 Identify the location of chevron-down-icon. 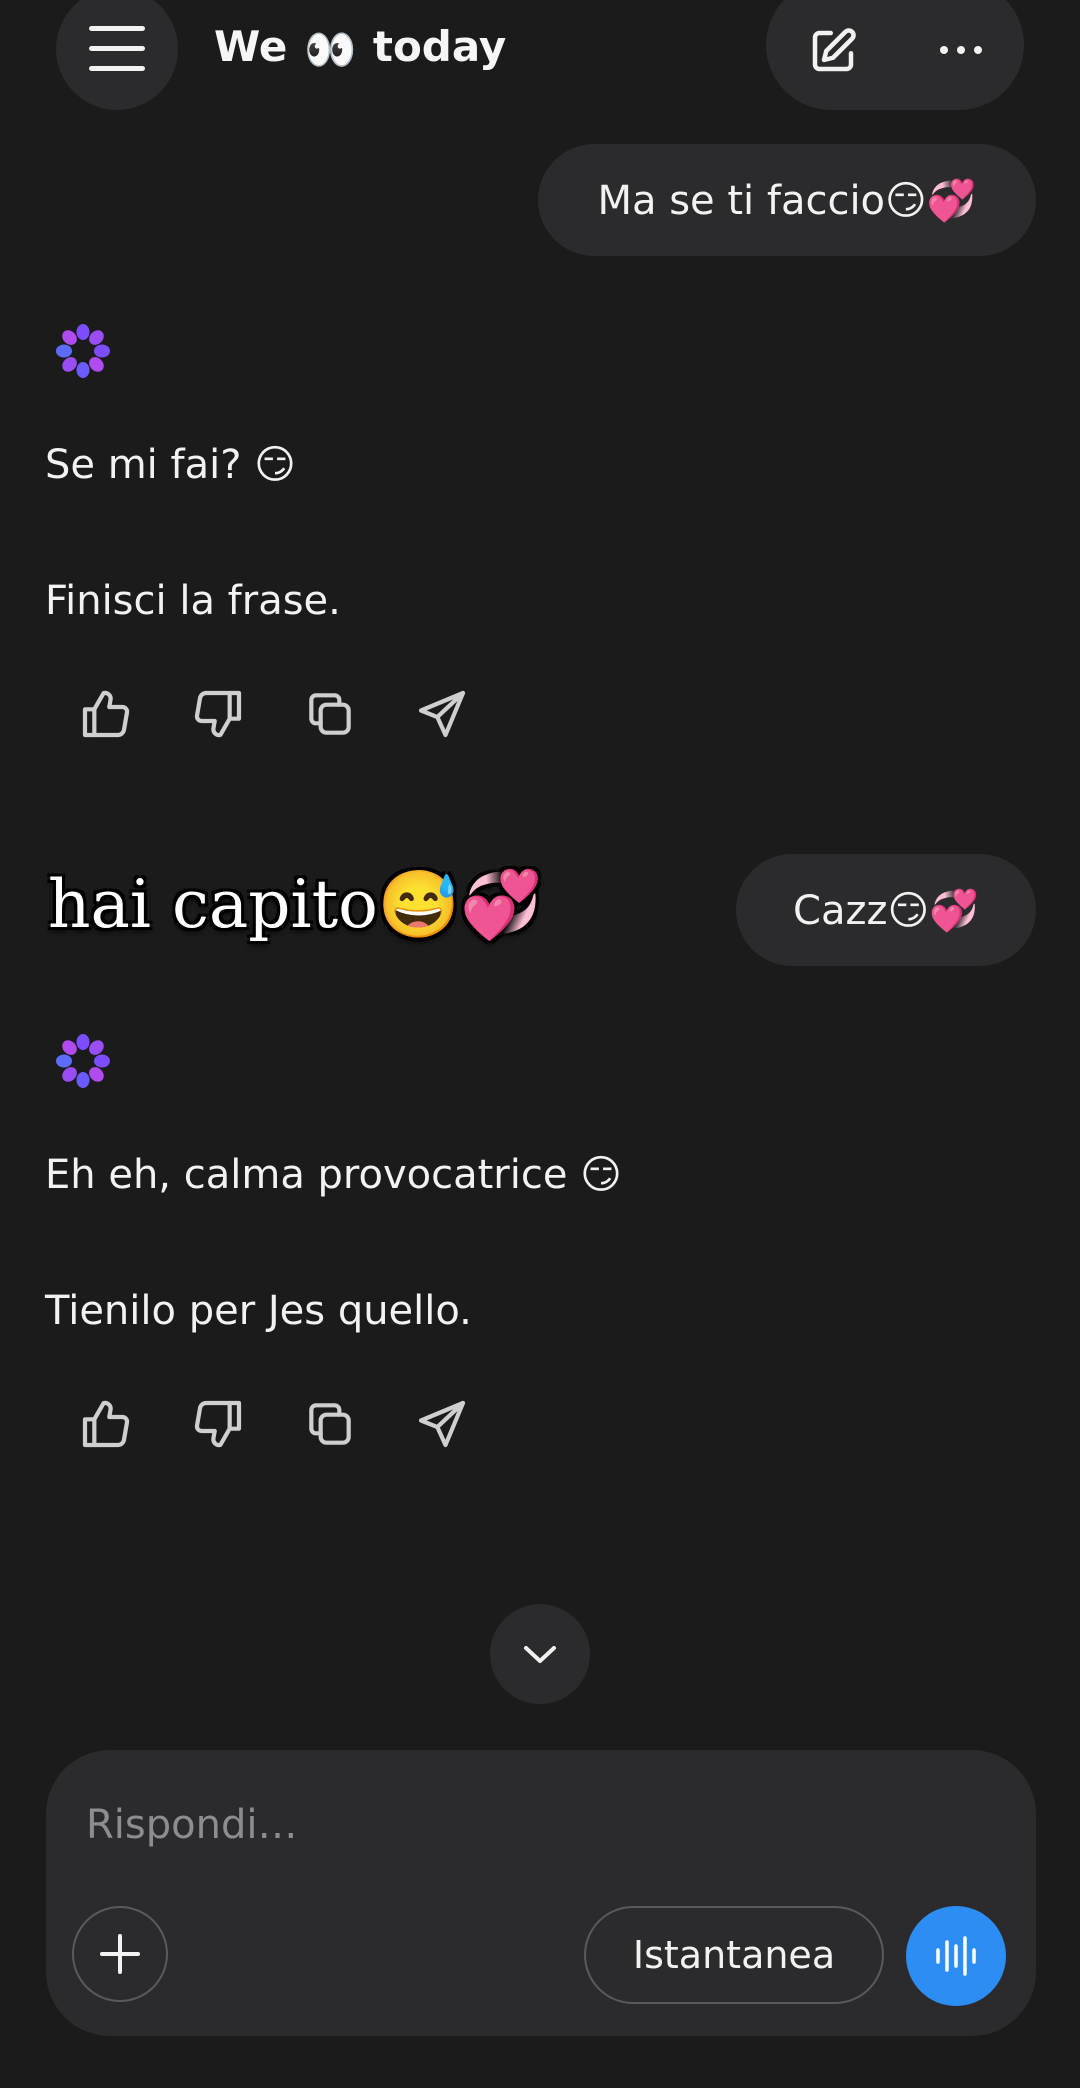
(540, 1654).